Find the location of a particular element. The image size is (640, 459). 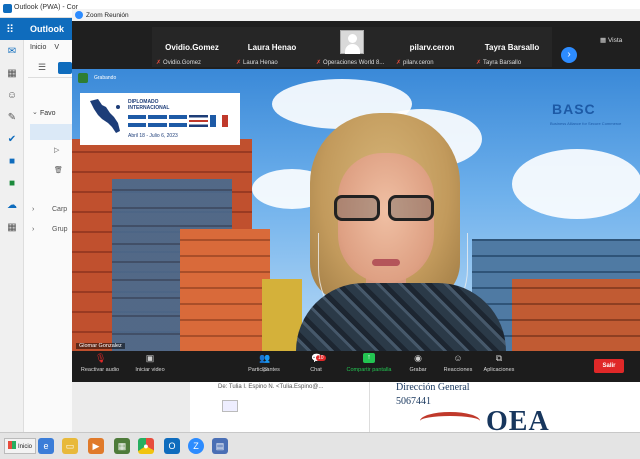

participant-tile: Tayra Barsallo ✗ Tayra Barsallo is located at coordinates (512, 47).